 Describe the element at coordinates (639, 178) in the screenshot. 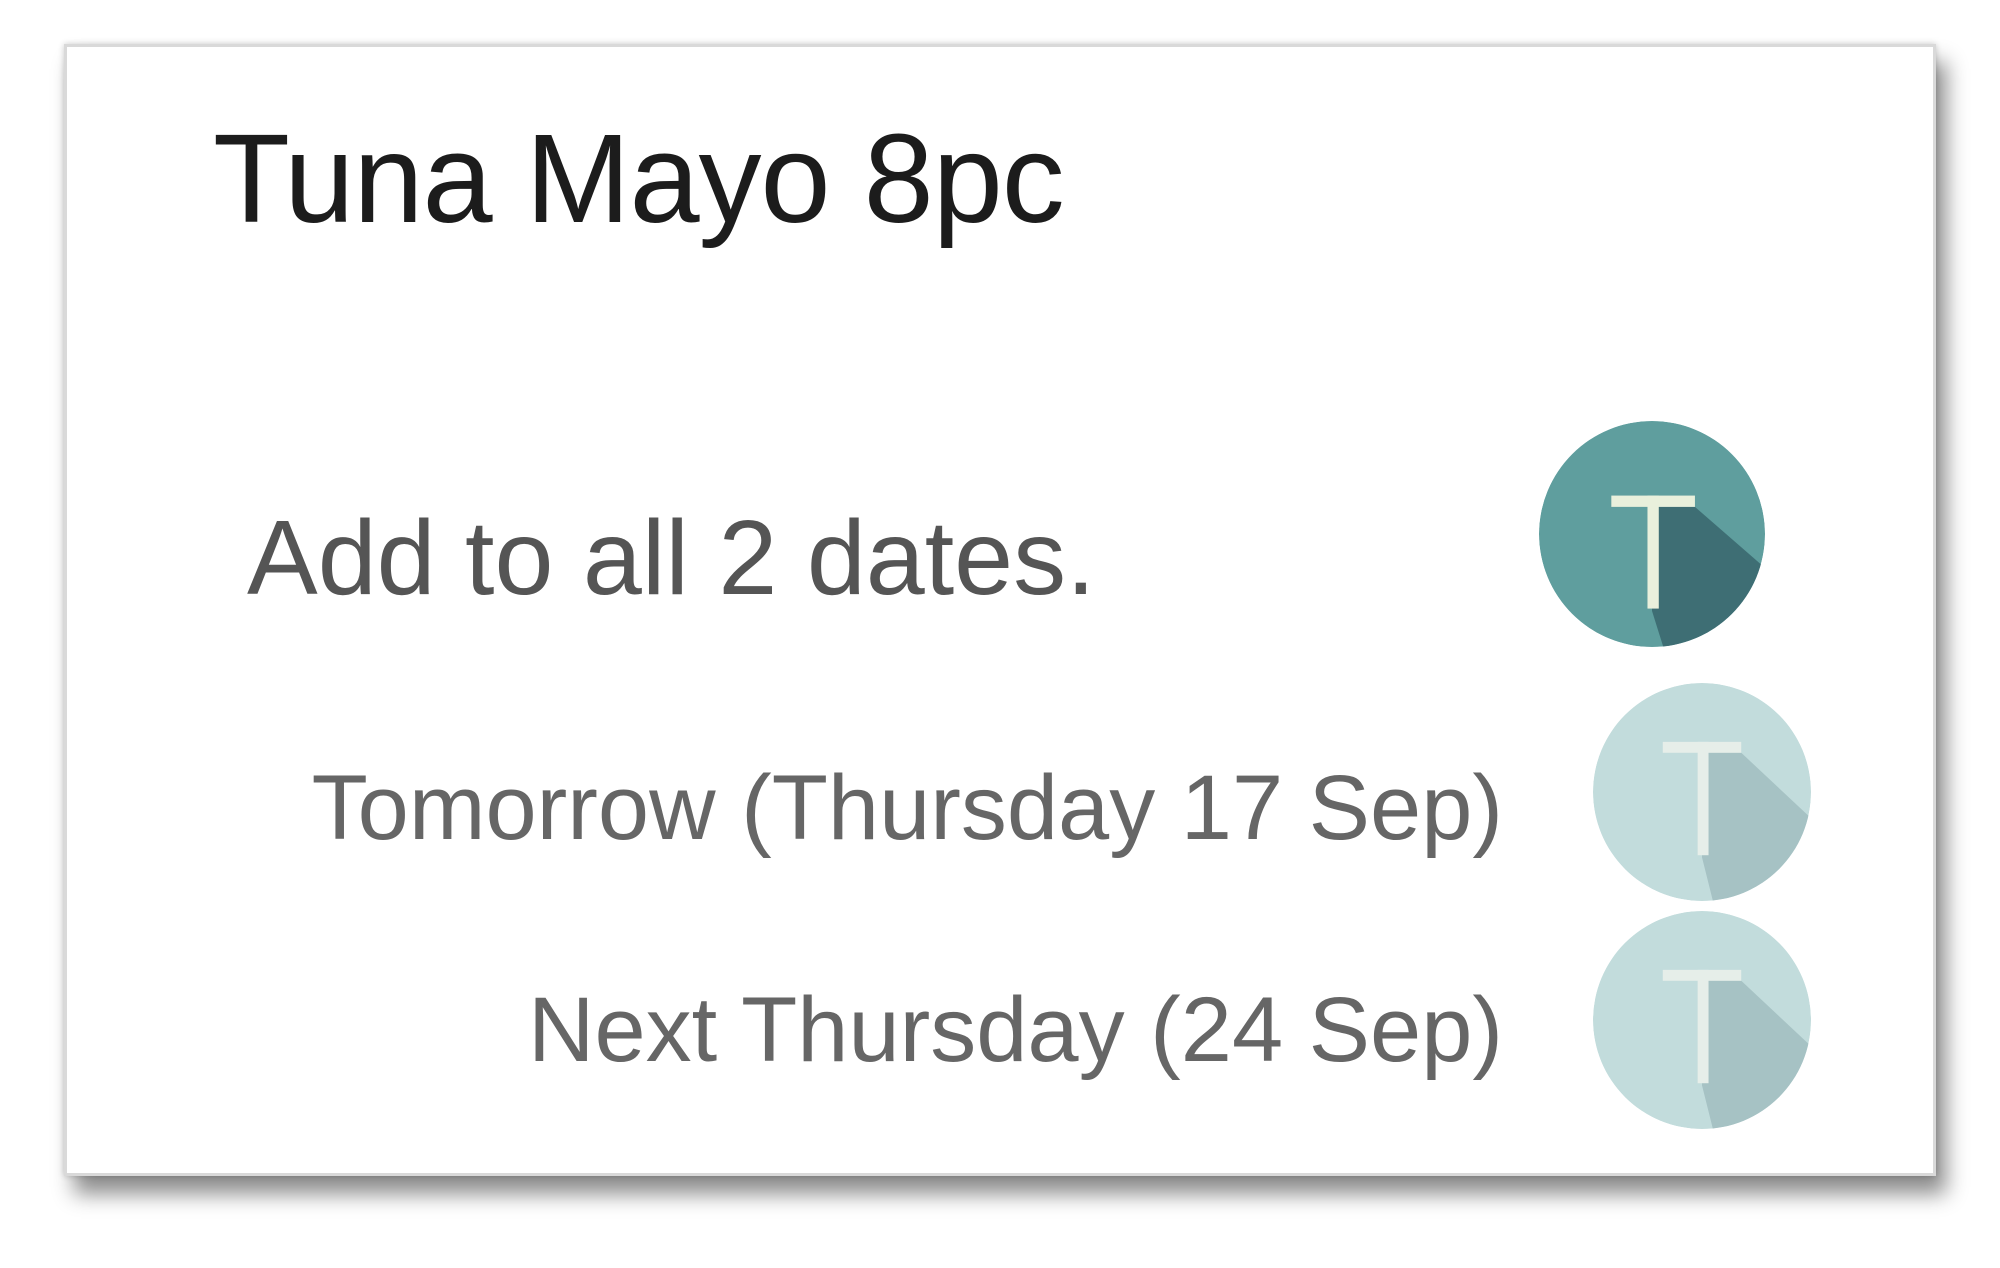

I see `product-title: Tuna Mayo 8pc` at that location.